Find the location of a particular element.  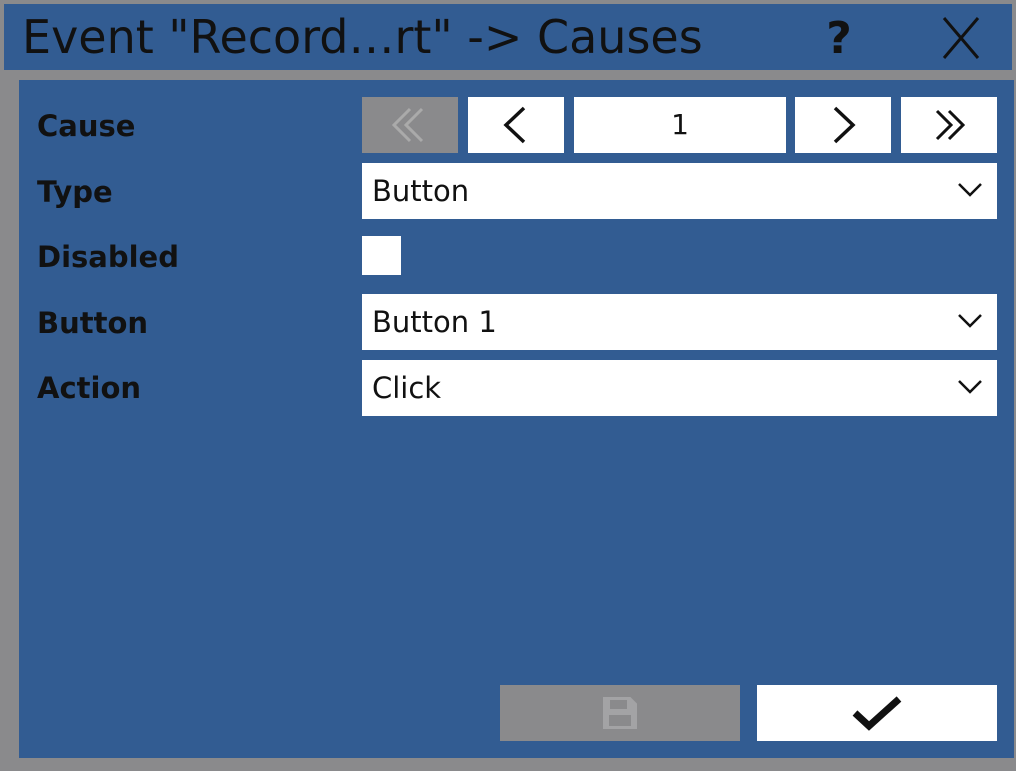

first-cause-button is located at coordinates (410, 125).